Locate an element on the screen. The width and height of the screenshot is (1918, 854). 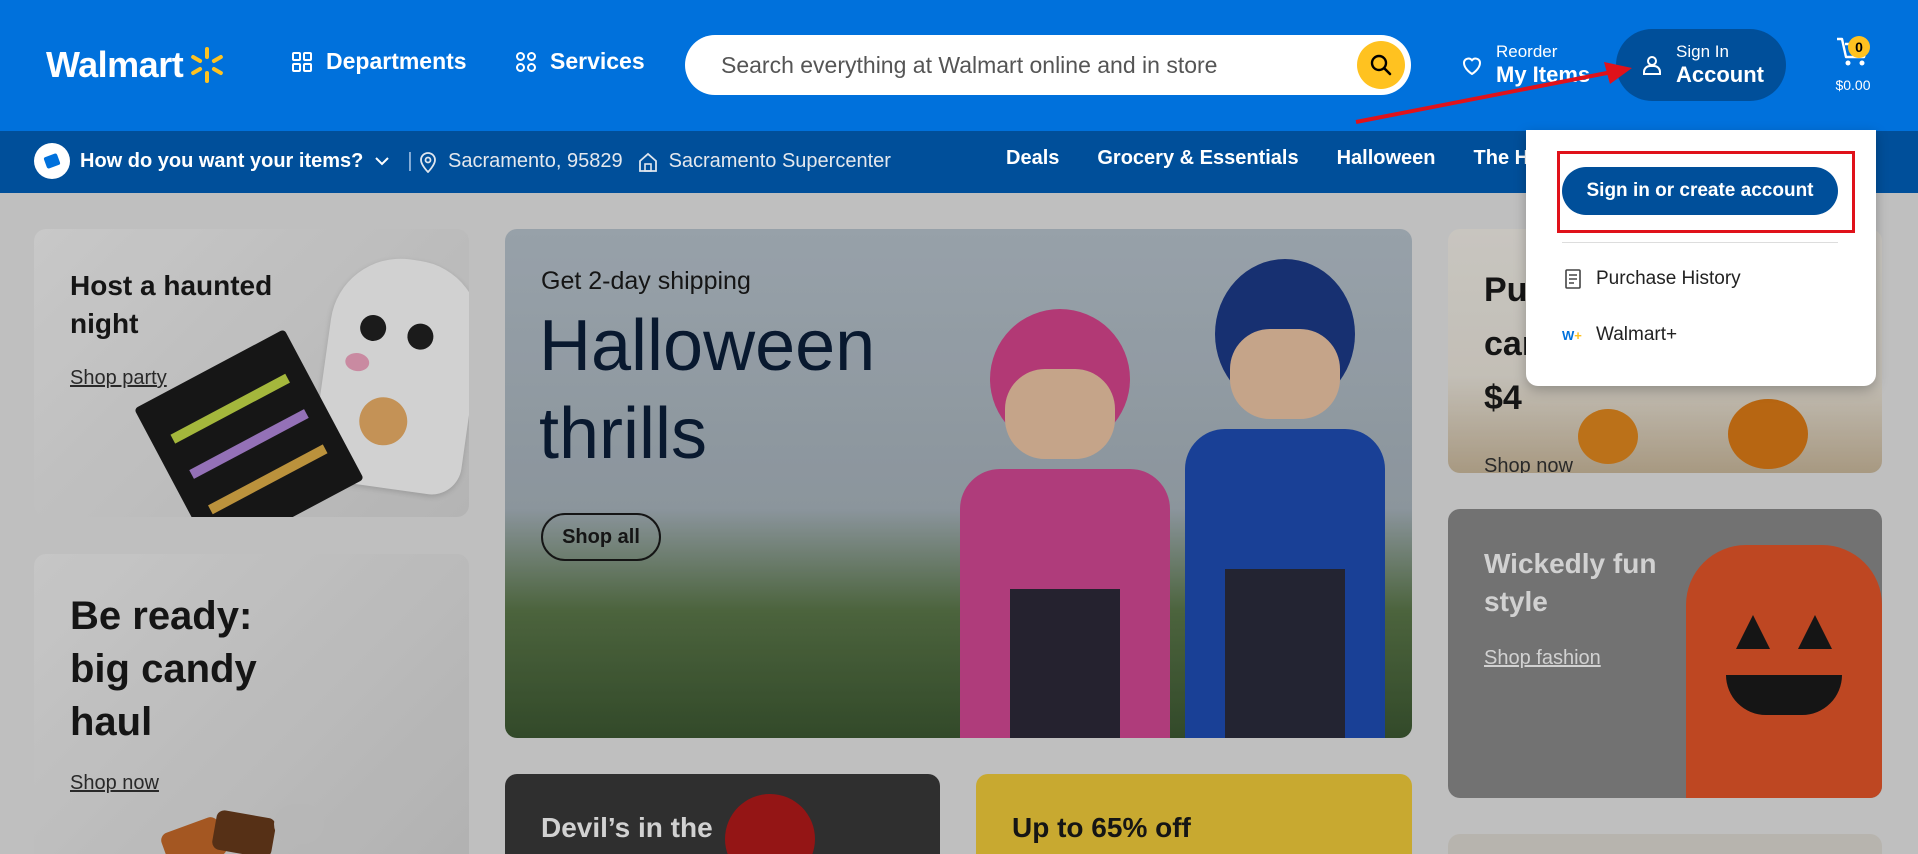
nav-grocery-essentials: Grocery & Essentials is located at coordinates (1197, 158).